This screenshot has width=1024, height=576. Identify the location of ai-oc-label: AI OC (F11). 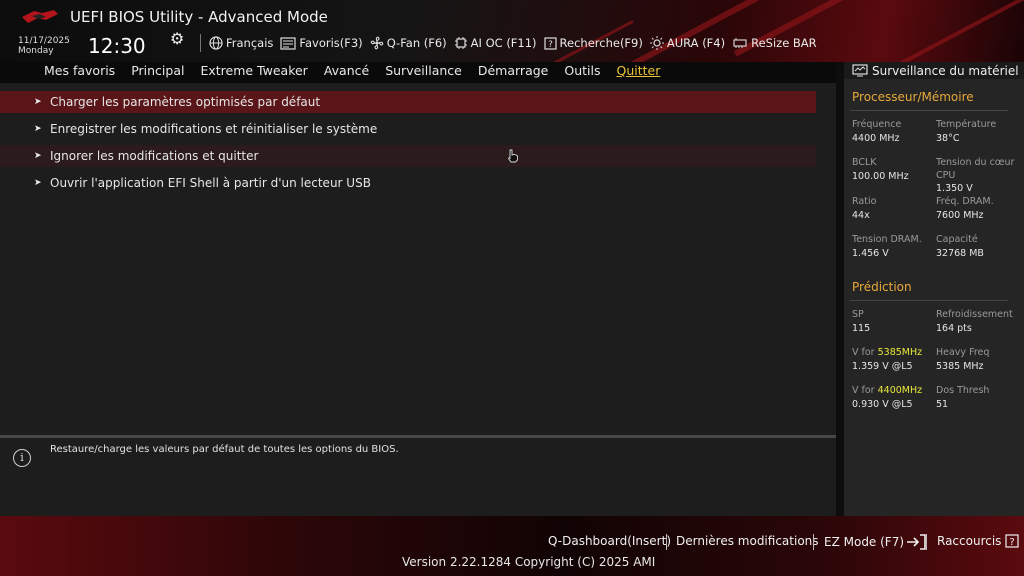
(503, 43).